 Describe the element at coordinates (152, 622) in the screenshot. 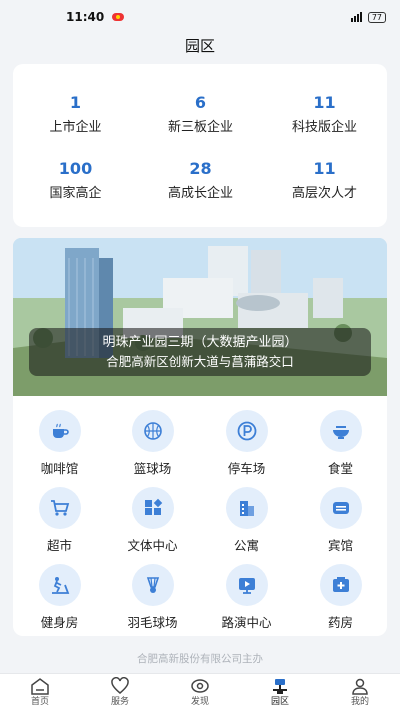

I see `facility-label: 羽毛球场` at that location.